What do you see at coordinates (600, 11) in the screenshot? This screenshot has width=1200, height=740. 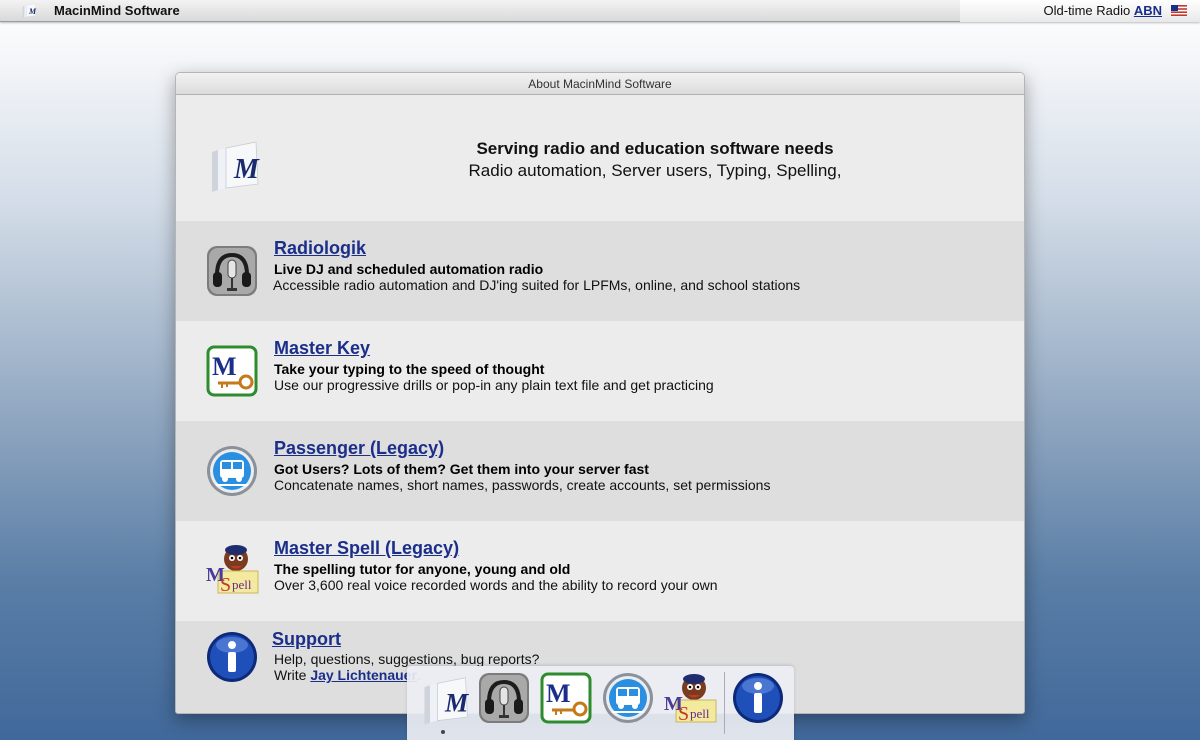 I see `menu-bar: MacinMind Software Old-time Radio ABN` at bounding box center [600, 11].